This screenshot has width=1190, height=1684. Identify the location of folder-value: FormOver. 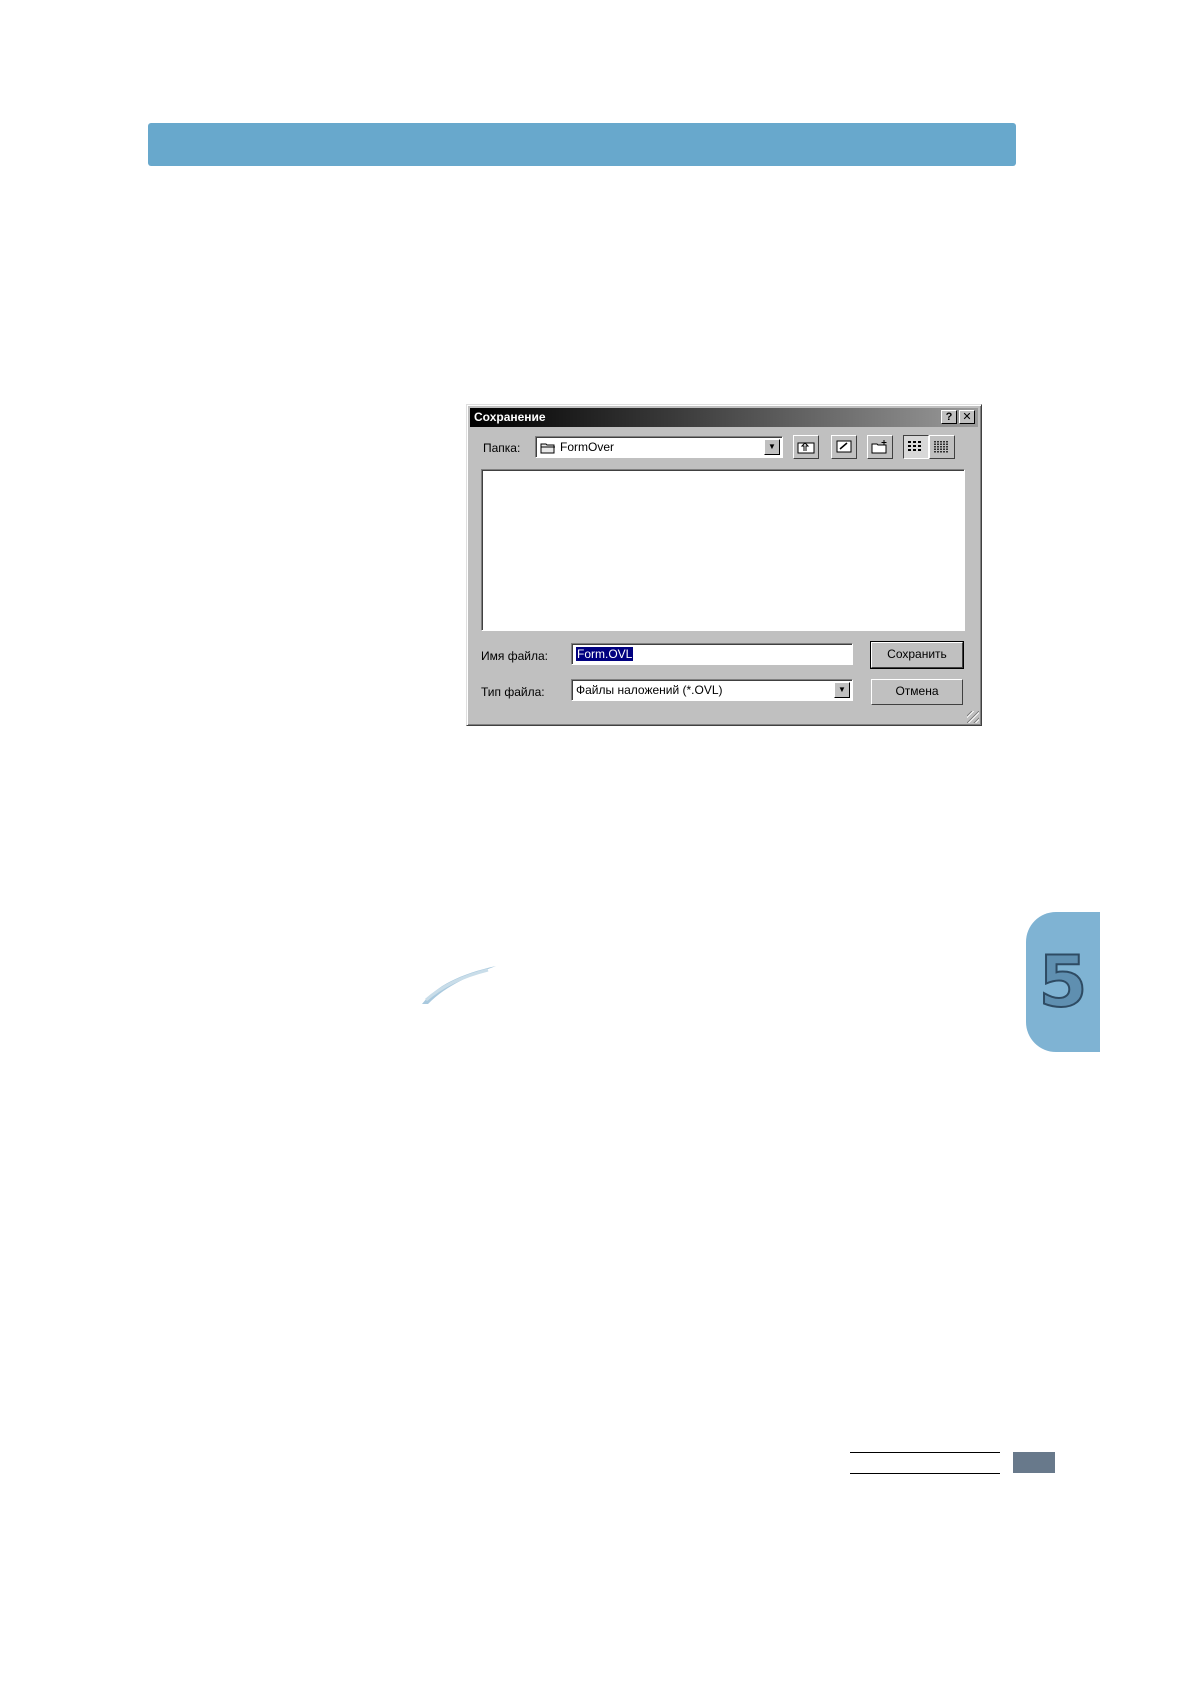
(587, 447).